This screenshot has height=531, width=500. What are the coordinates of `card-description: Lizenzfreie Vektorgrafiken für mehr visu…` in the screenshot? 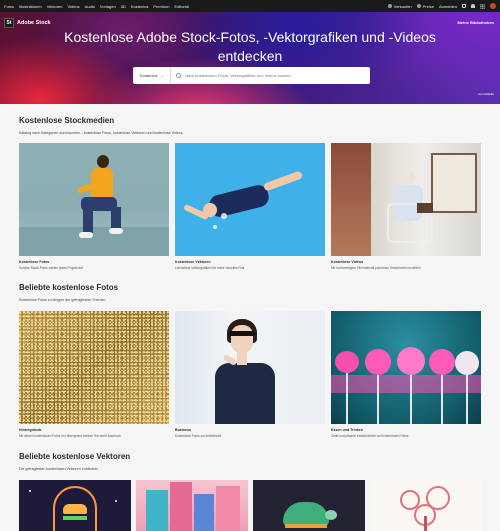 It's located at (210, 268).